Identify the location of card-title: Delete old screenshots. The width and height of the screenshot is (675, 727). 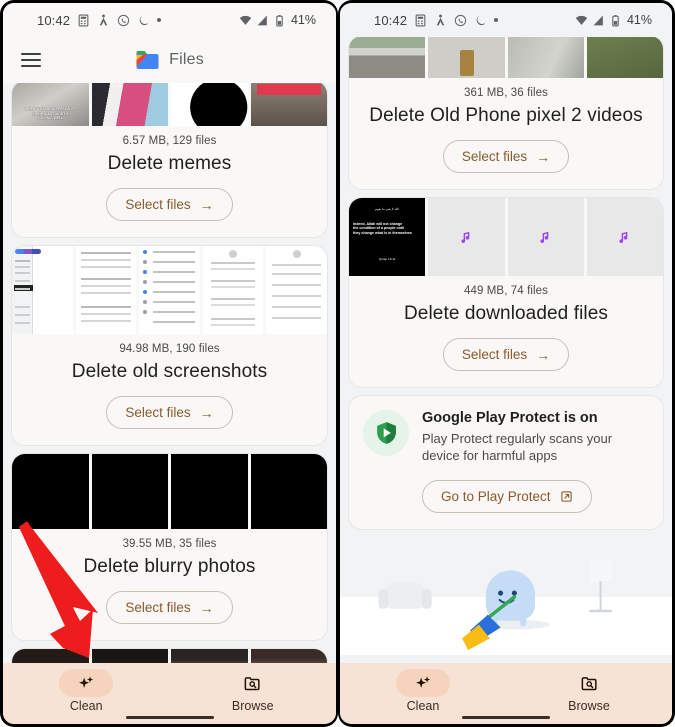
(169, 371).